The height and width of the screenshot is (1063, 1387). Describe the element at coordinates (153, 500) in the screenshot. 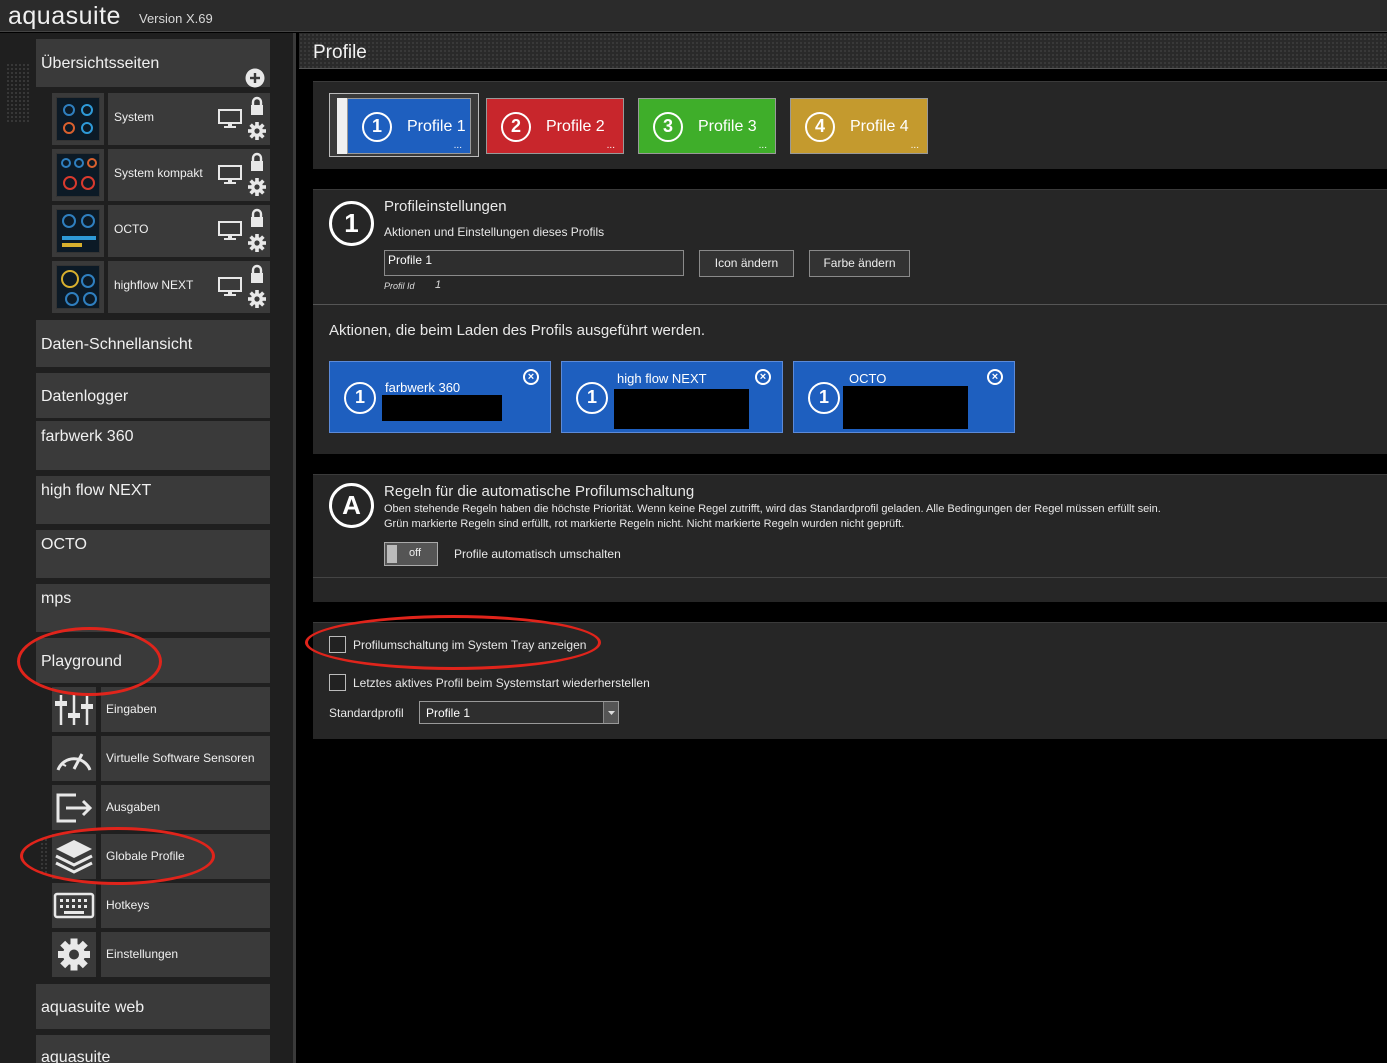

I see `sidebar-item-high-flow-next: high flow NEXT` at that location.